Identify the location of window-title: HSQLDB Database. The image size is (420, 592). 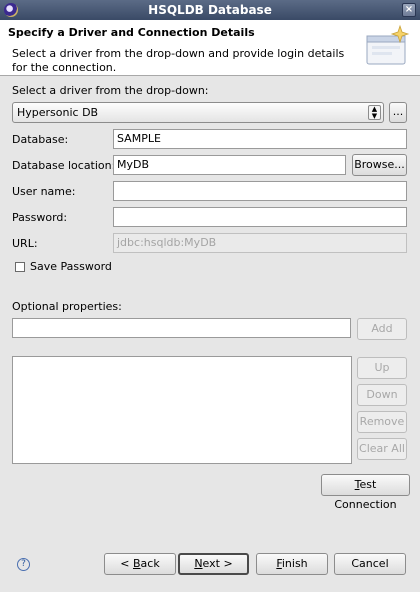
(210, 10).